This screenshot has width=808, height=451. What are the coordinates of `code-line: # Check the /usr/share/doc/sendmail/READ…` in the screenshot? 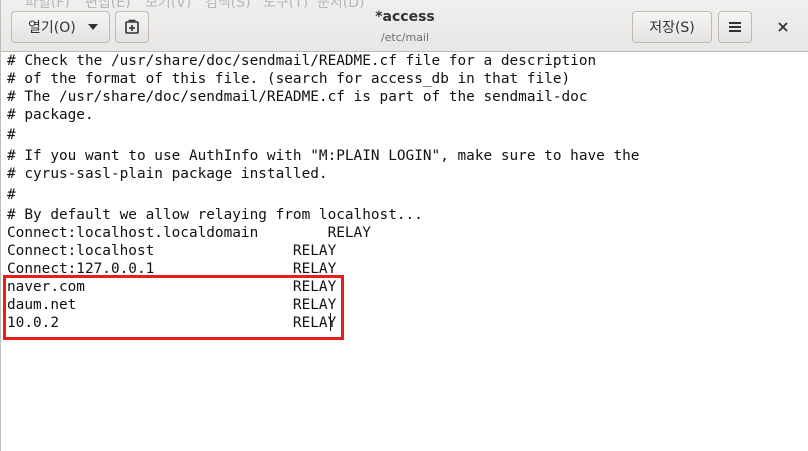 It's located at (301, 61).